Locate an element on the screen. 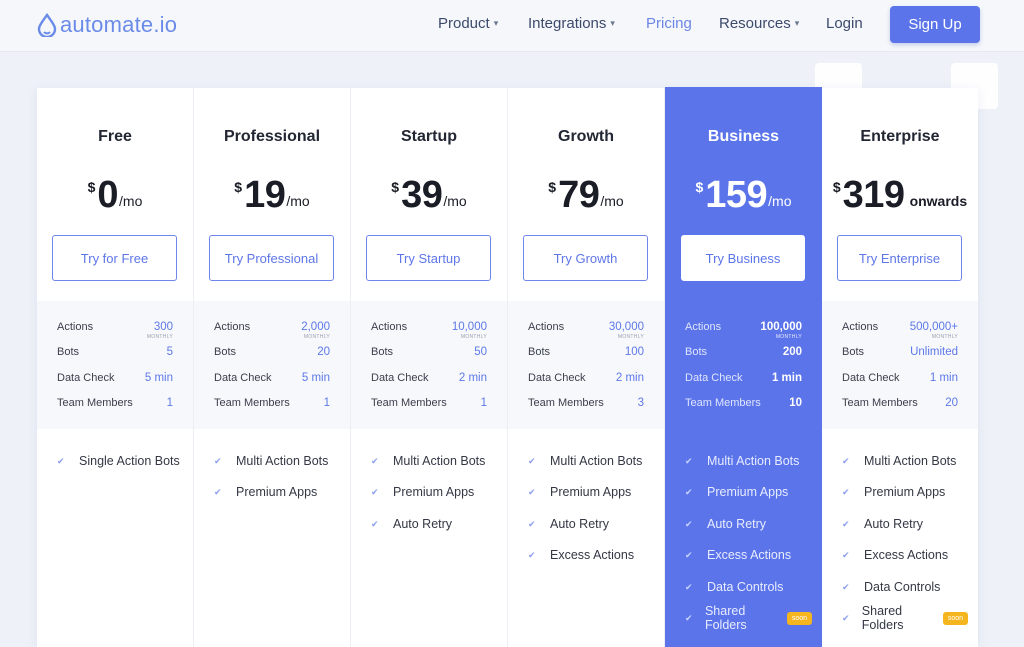 The width and height of the screenshot is (1024, 647). nav-resources: Resources ▾ is located at coordinates (759, 23).